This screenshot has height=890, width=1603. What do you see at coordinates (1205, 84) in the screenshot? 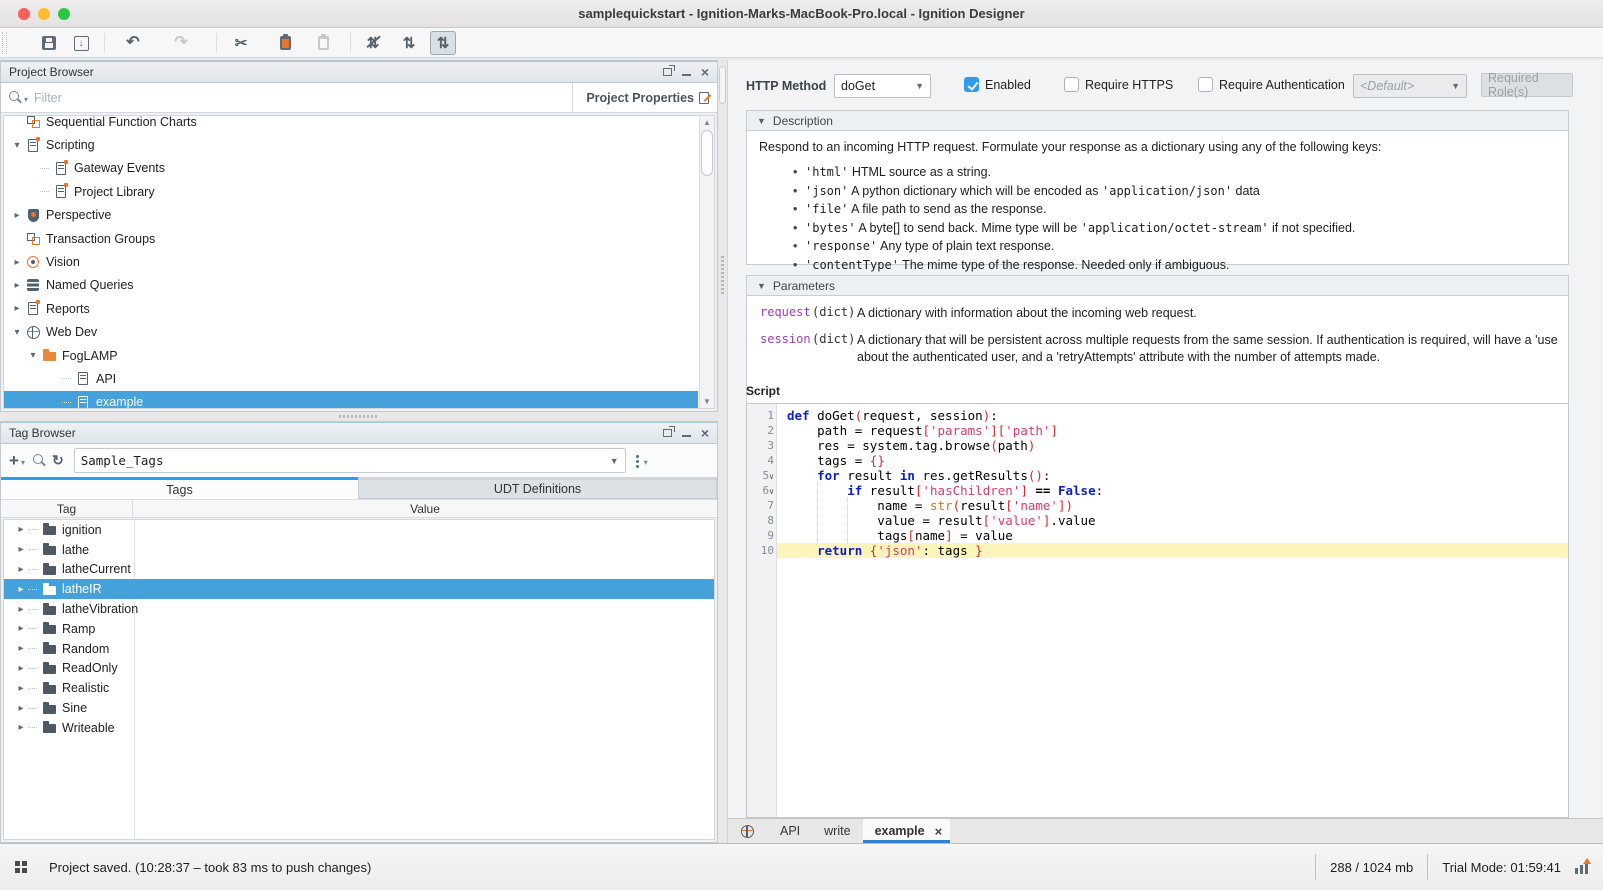
I see `require-auth-checkbox` at bounding box center [1205, 84].